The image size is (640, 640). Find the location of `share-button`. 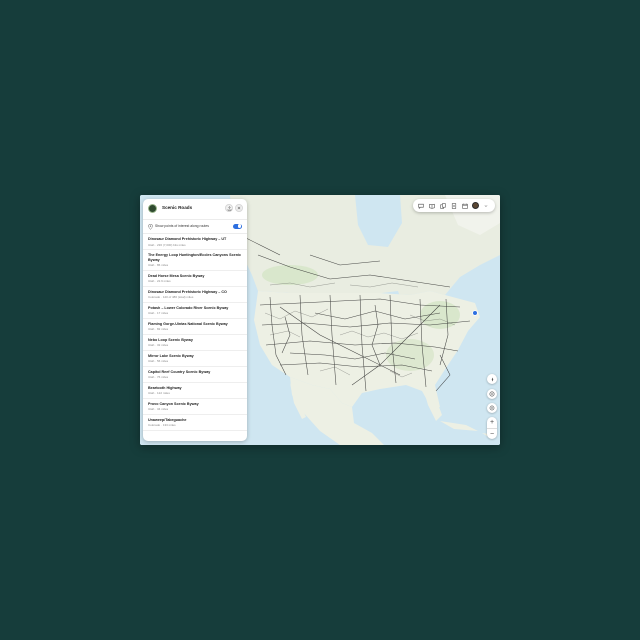

share-button is located at coordinates (229, 208).